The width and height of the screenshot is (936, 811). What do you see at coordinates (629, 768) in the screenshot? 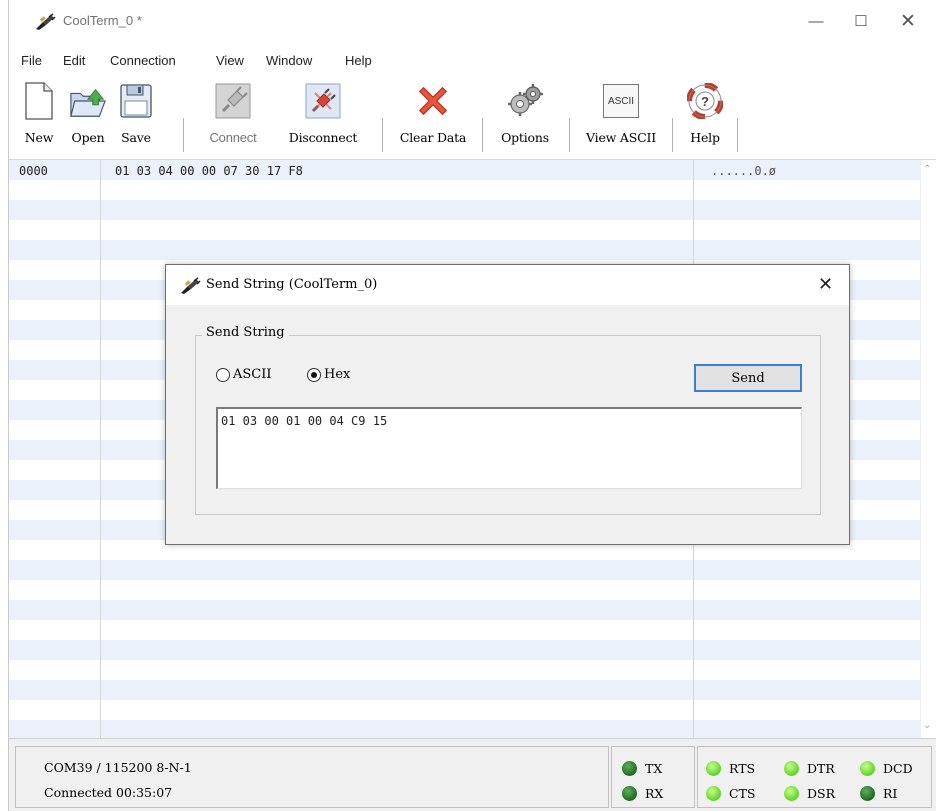
I see `tx-led-icon` at bounding box center [629, 768].